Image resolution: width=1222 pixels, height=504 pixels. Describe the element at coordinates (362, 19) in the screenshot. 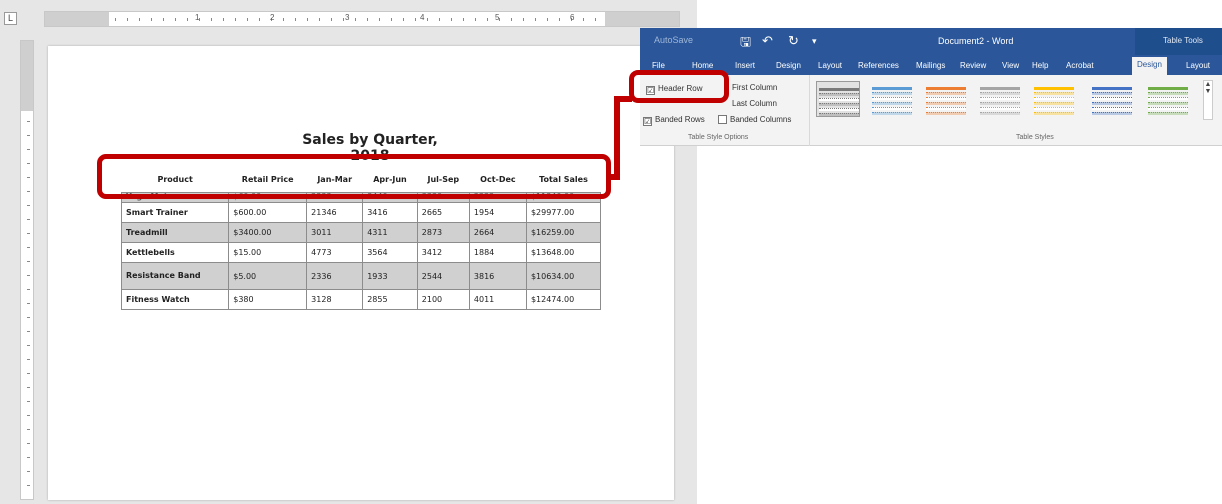

I see `horizontal-ruler: 1 2 3 4 5 6` at that location.